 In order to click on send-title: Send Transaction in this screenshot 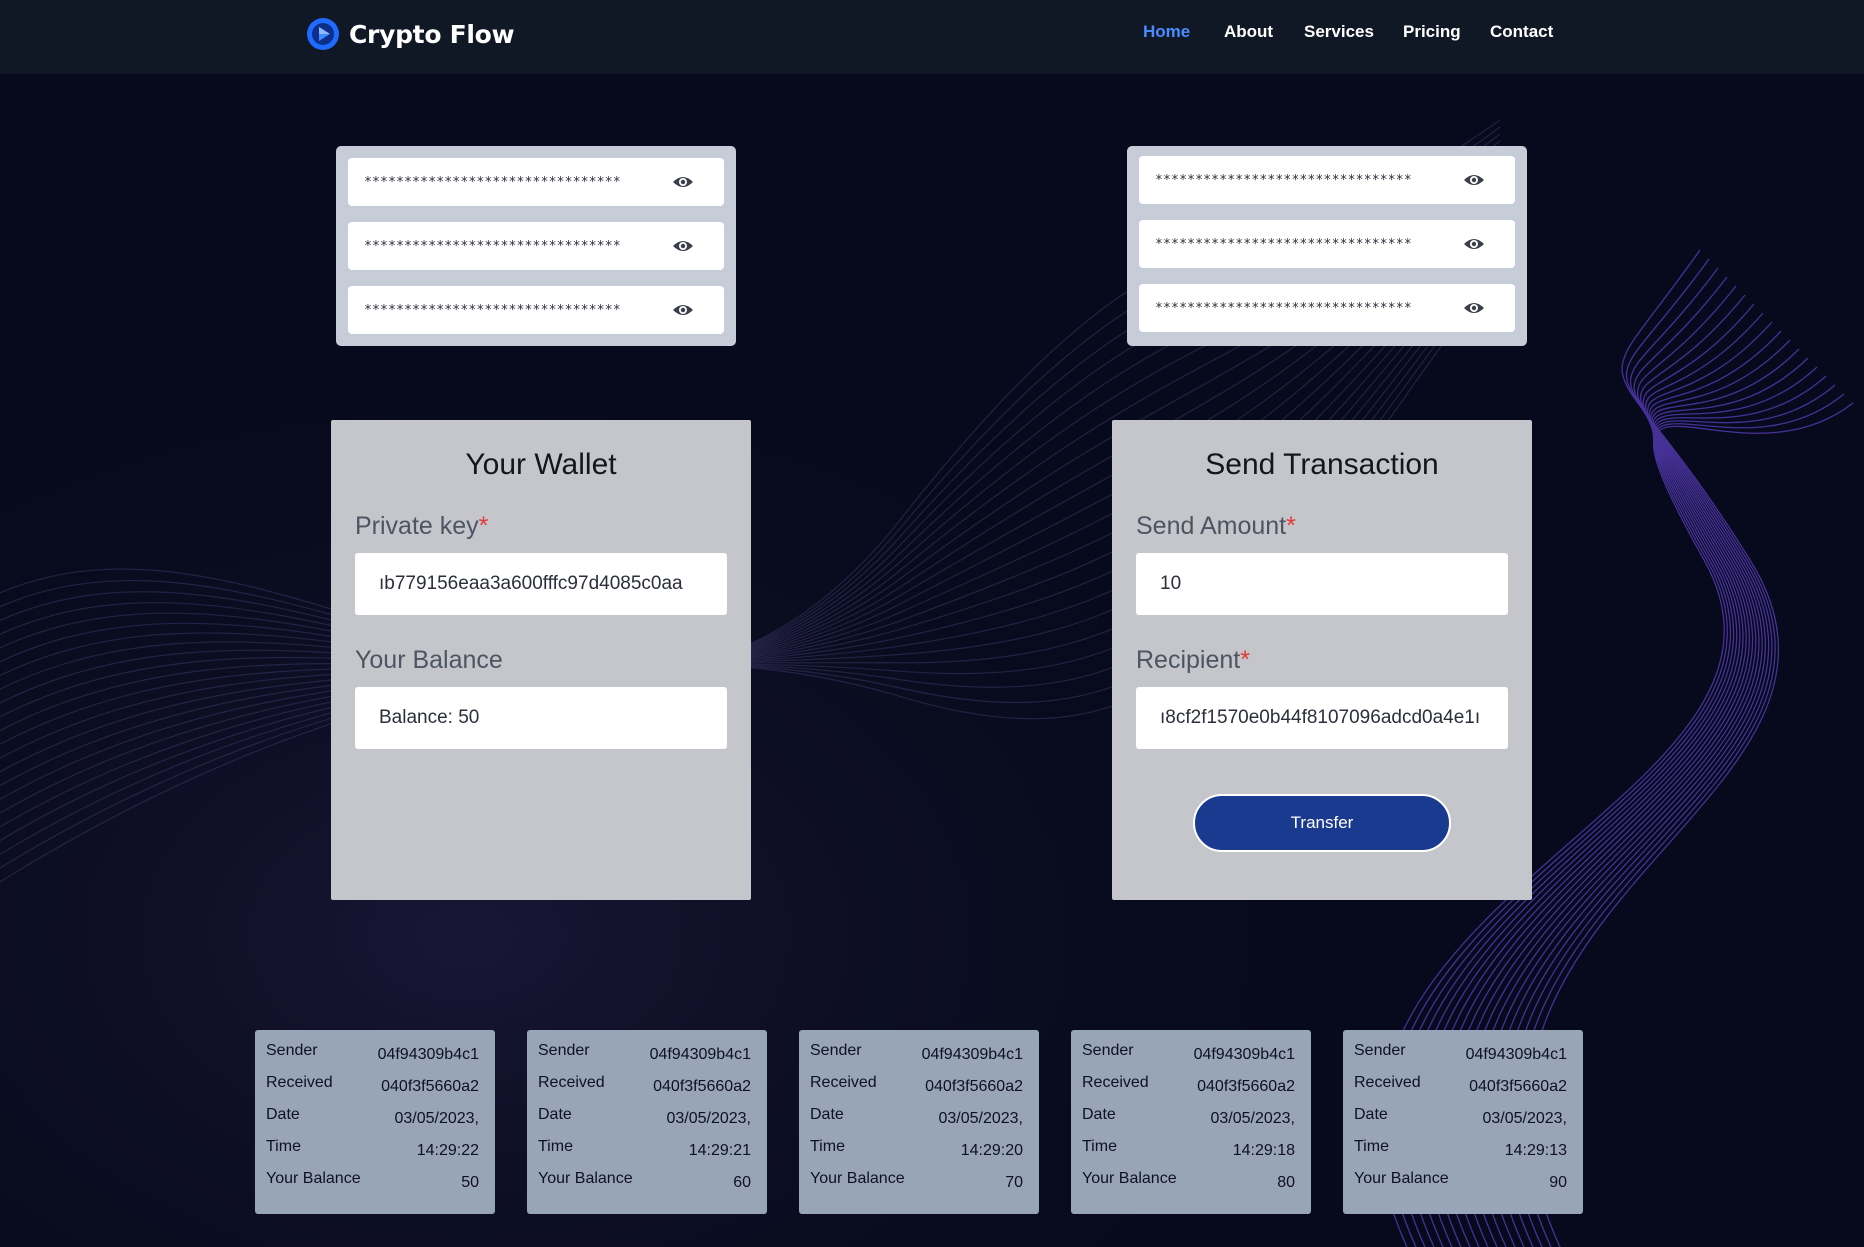, I will do `click(1322, 464)`.